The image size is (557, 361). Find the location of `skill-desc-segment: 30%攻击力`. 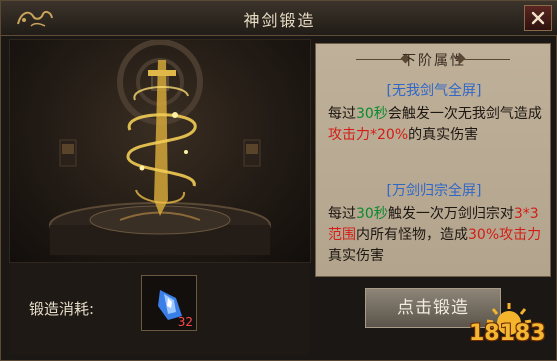

skill-desc-segment: 30%攻击力 is located at coordinates (505, 235).